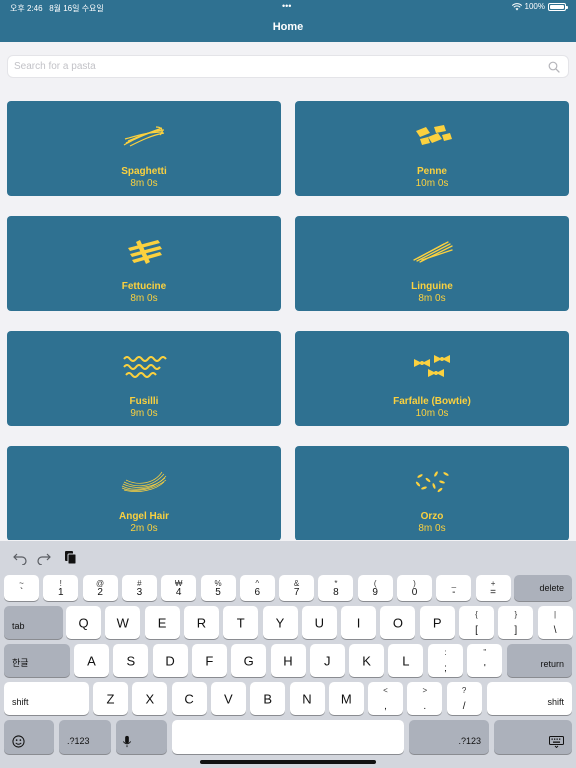  I want to click on key-sym-b2: ? /, so click(464, 698).